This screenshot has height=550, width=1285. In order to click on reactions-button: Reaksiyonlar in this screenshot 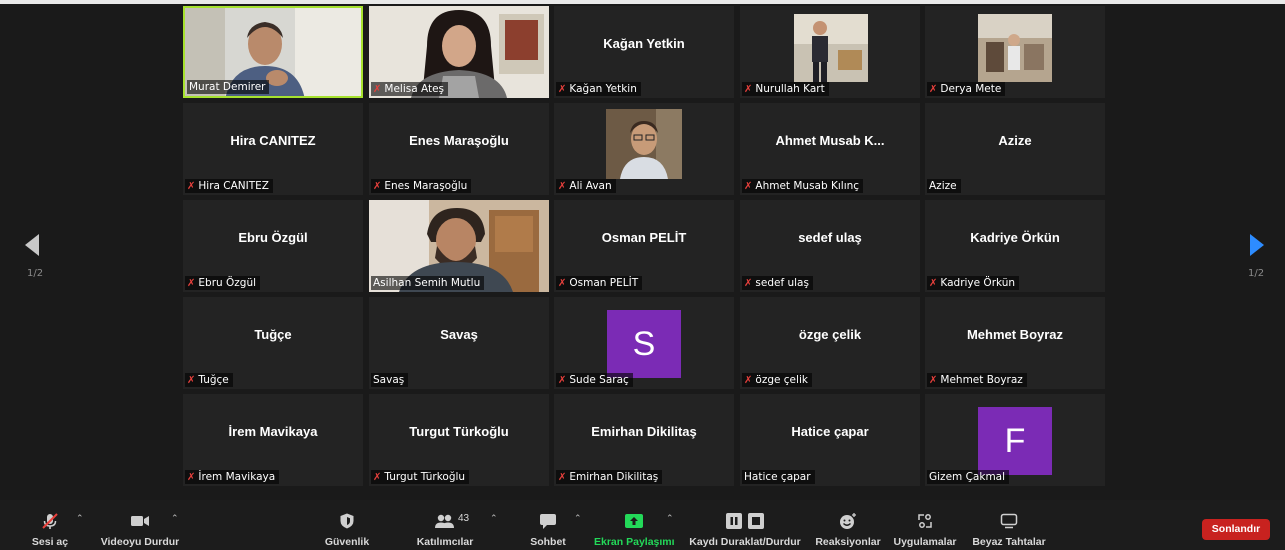, I will do `click(848, 525)`.